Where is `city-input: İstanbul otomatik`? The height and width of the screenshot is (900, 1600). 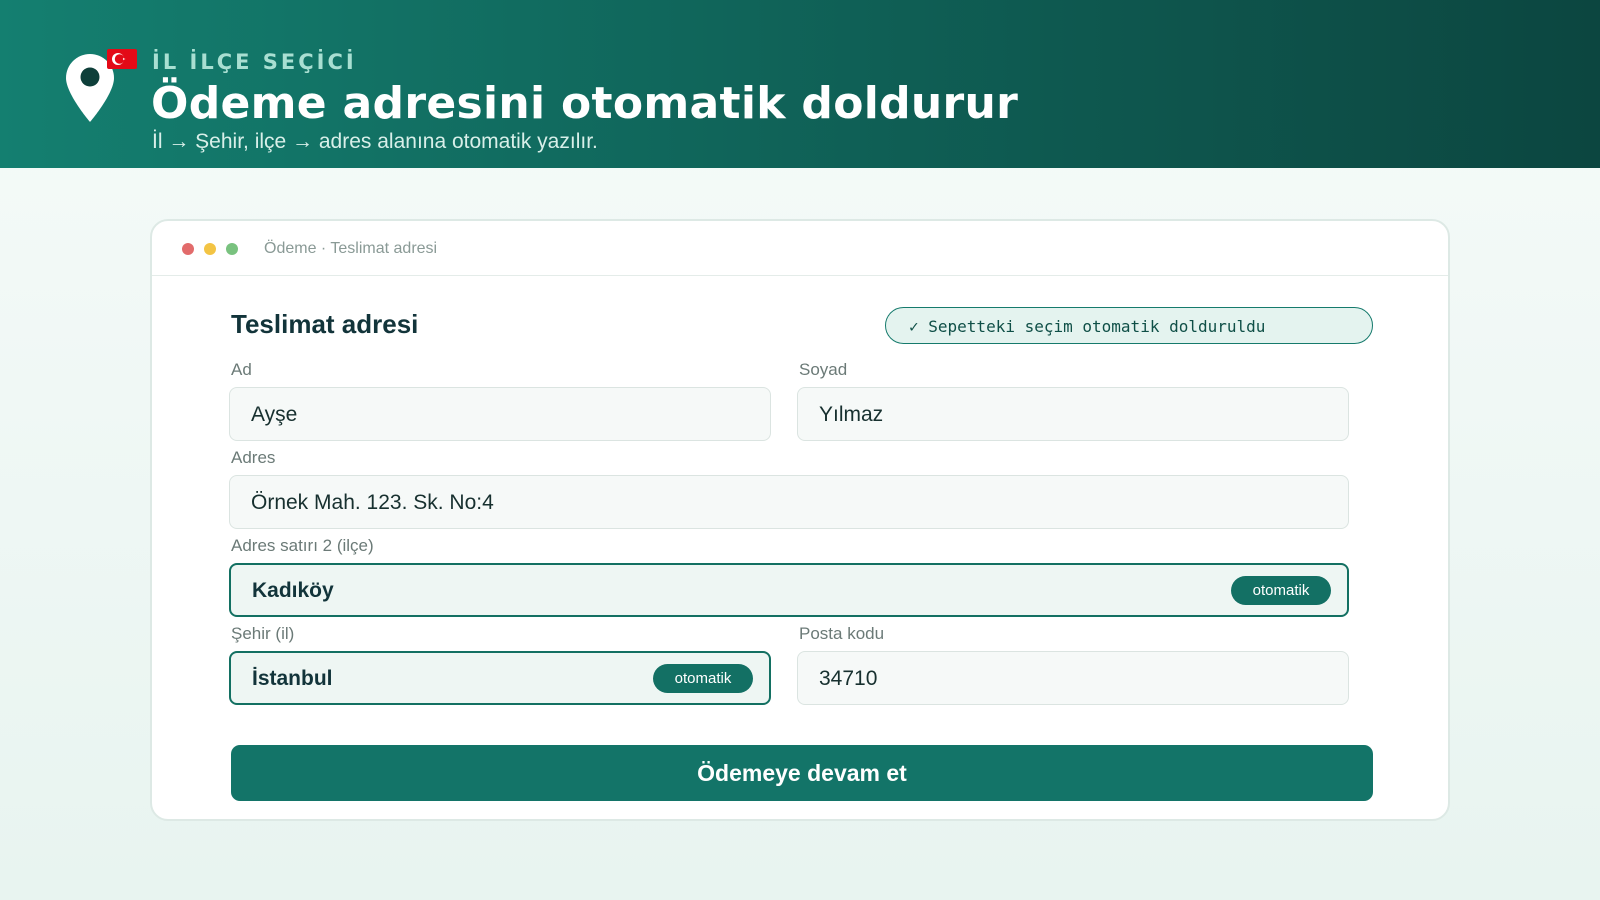 city-input: İstanbul otomatik is located at coordinates (500, 678).